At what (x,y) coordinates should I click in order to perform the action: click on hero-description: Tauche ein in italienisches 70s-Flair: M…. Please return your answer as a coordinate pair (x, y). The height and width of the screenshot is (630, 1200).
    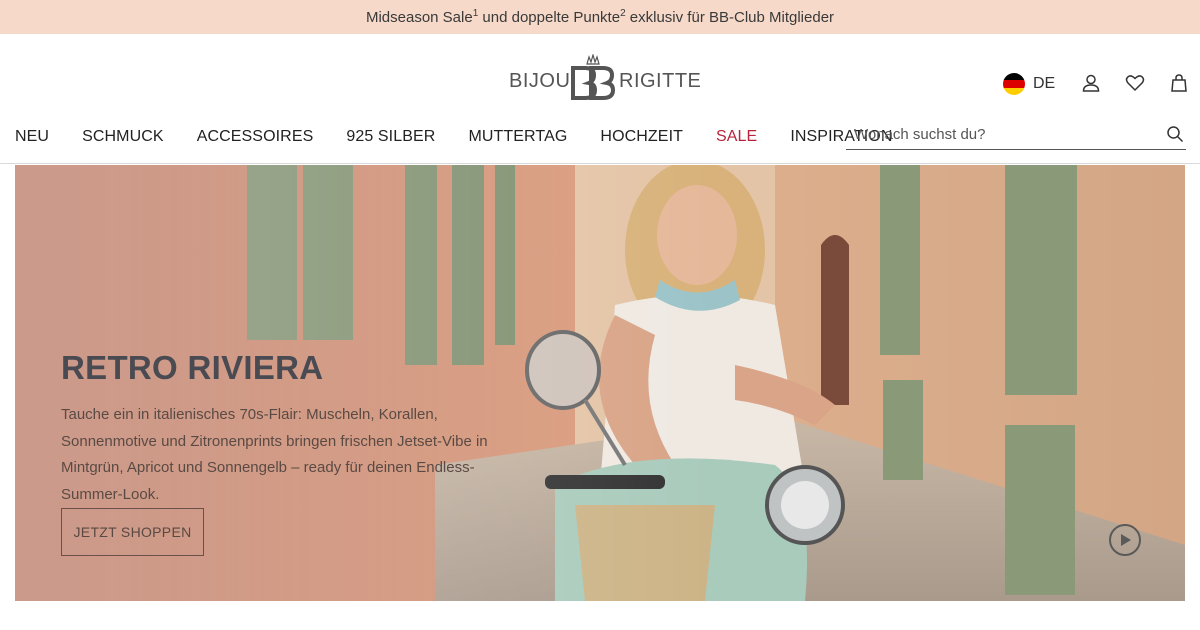
    Looking at the image, I should click on (274, 454).